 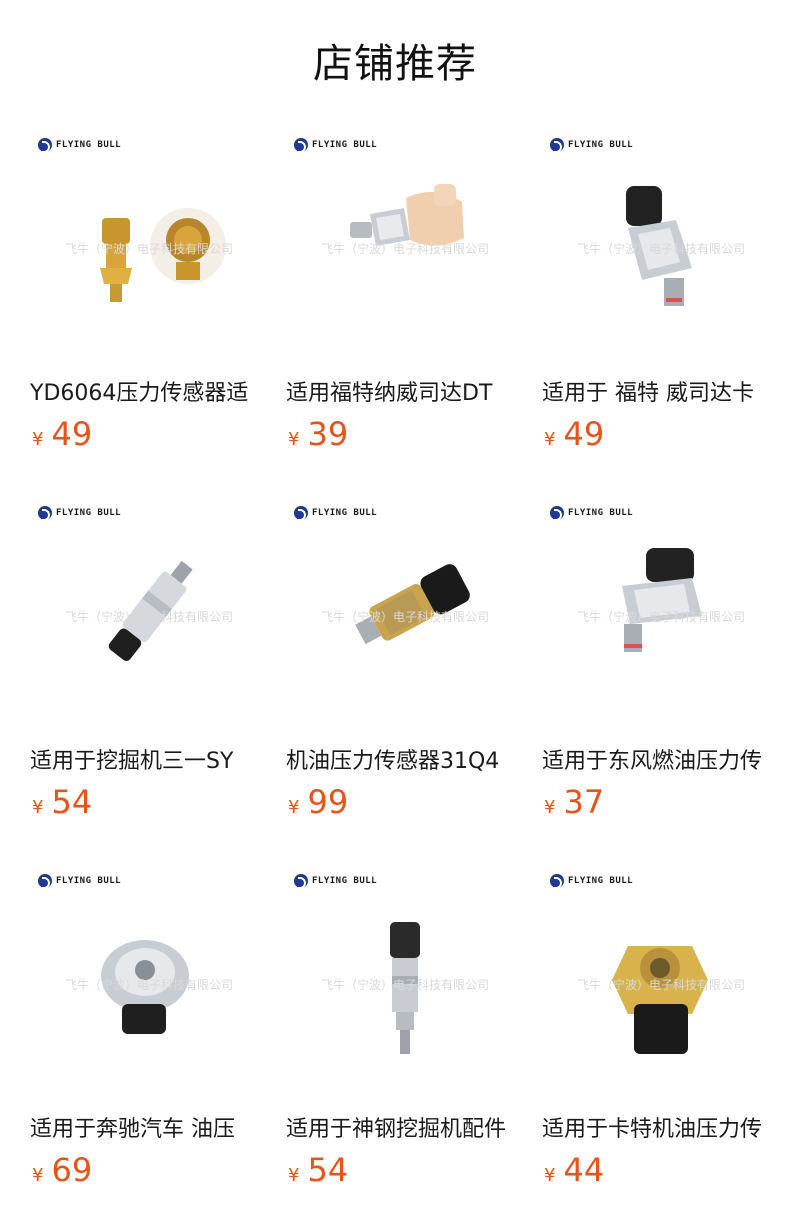 I want to click on product-price: ¥37, so click(x=574, y=802).